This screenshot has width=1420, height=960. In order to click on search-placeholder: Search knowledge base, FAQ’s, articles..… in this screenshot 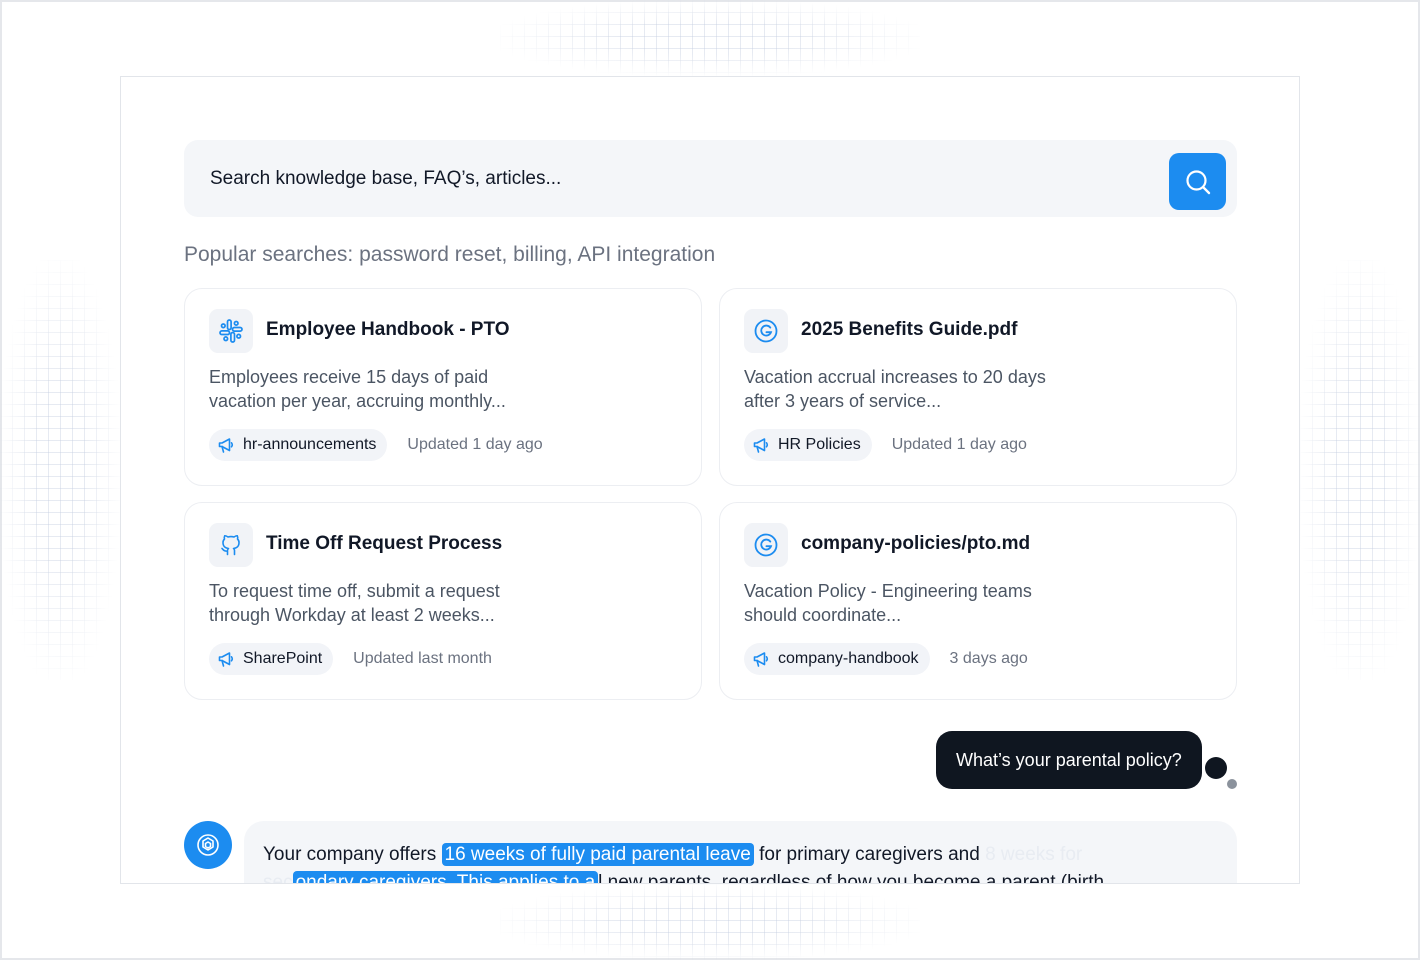, I will do `click(386, 178)`.